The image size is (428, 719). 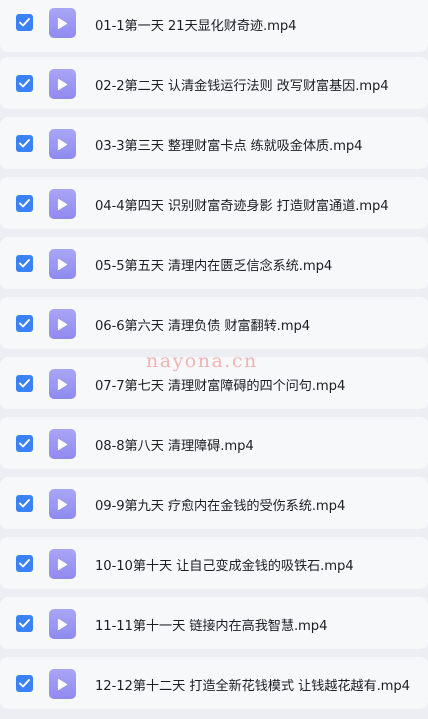 I want to click on file-name: 12-12第十二天 打造全新花钱模式 让钱越花越有.mp4, so click(x=252, y=686).